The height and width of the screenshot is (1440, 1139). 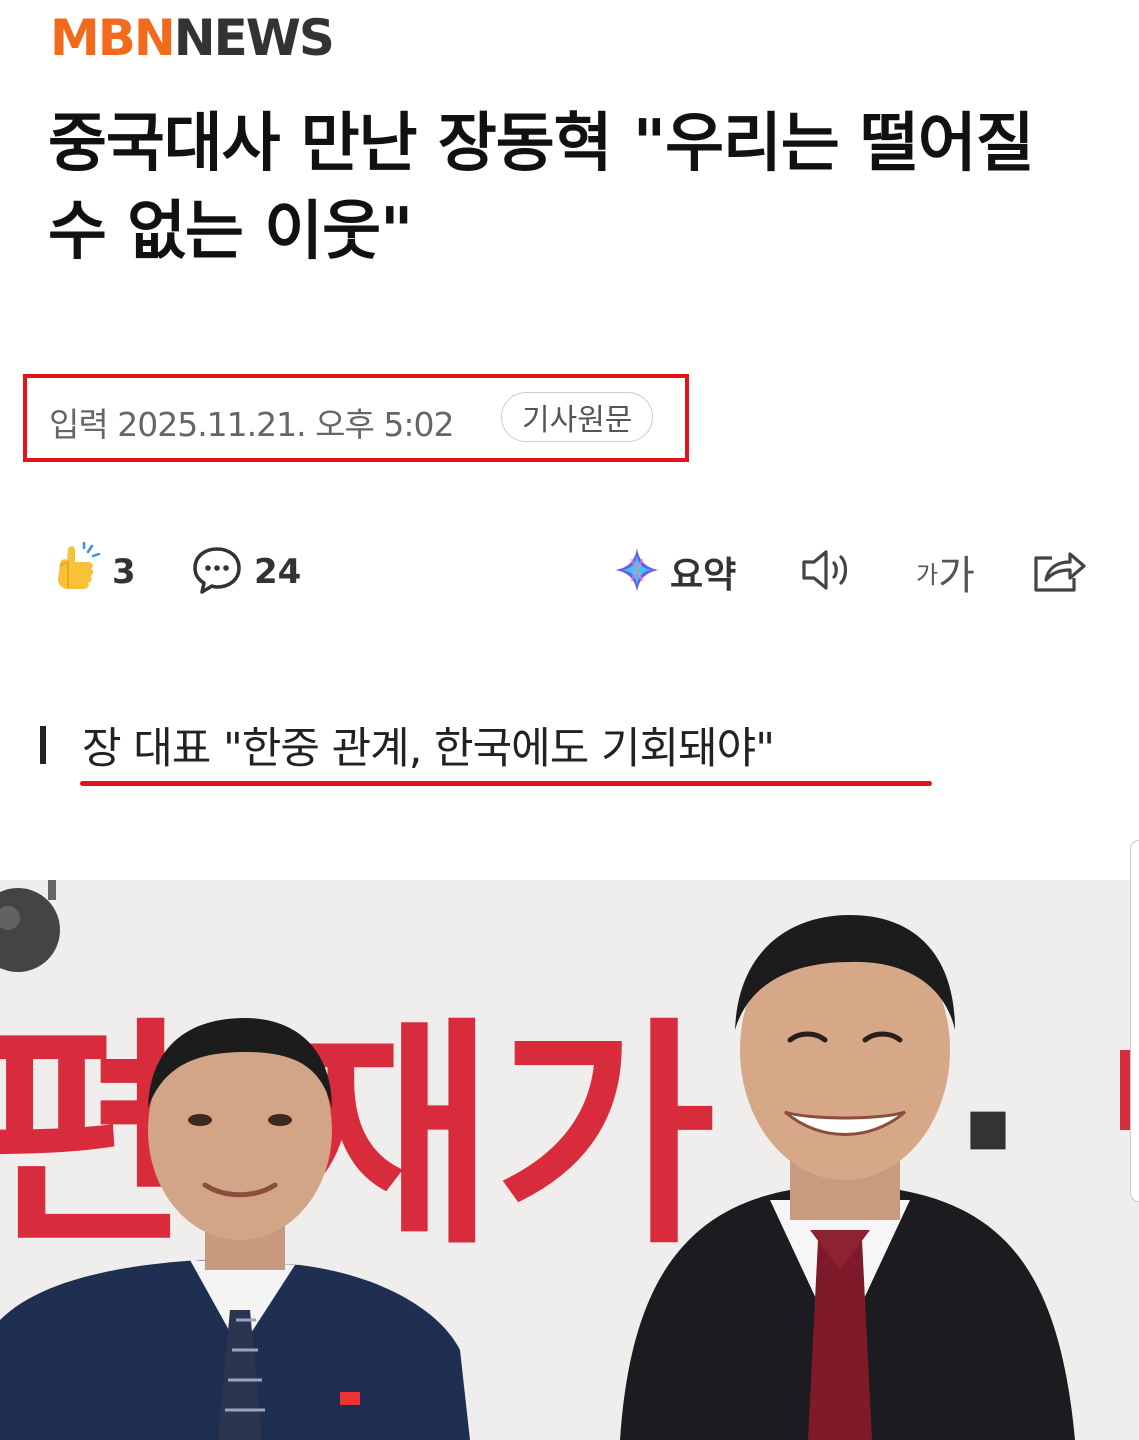 I want to click on share-icon, so click(x=1059, y=572).